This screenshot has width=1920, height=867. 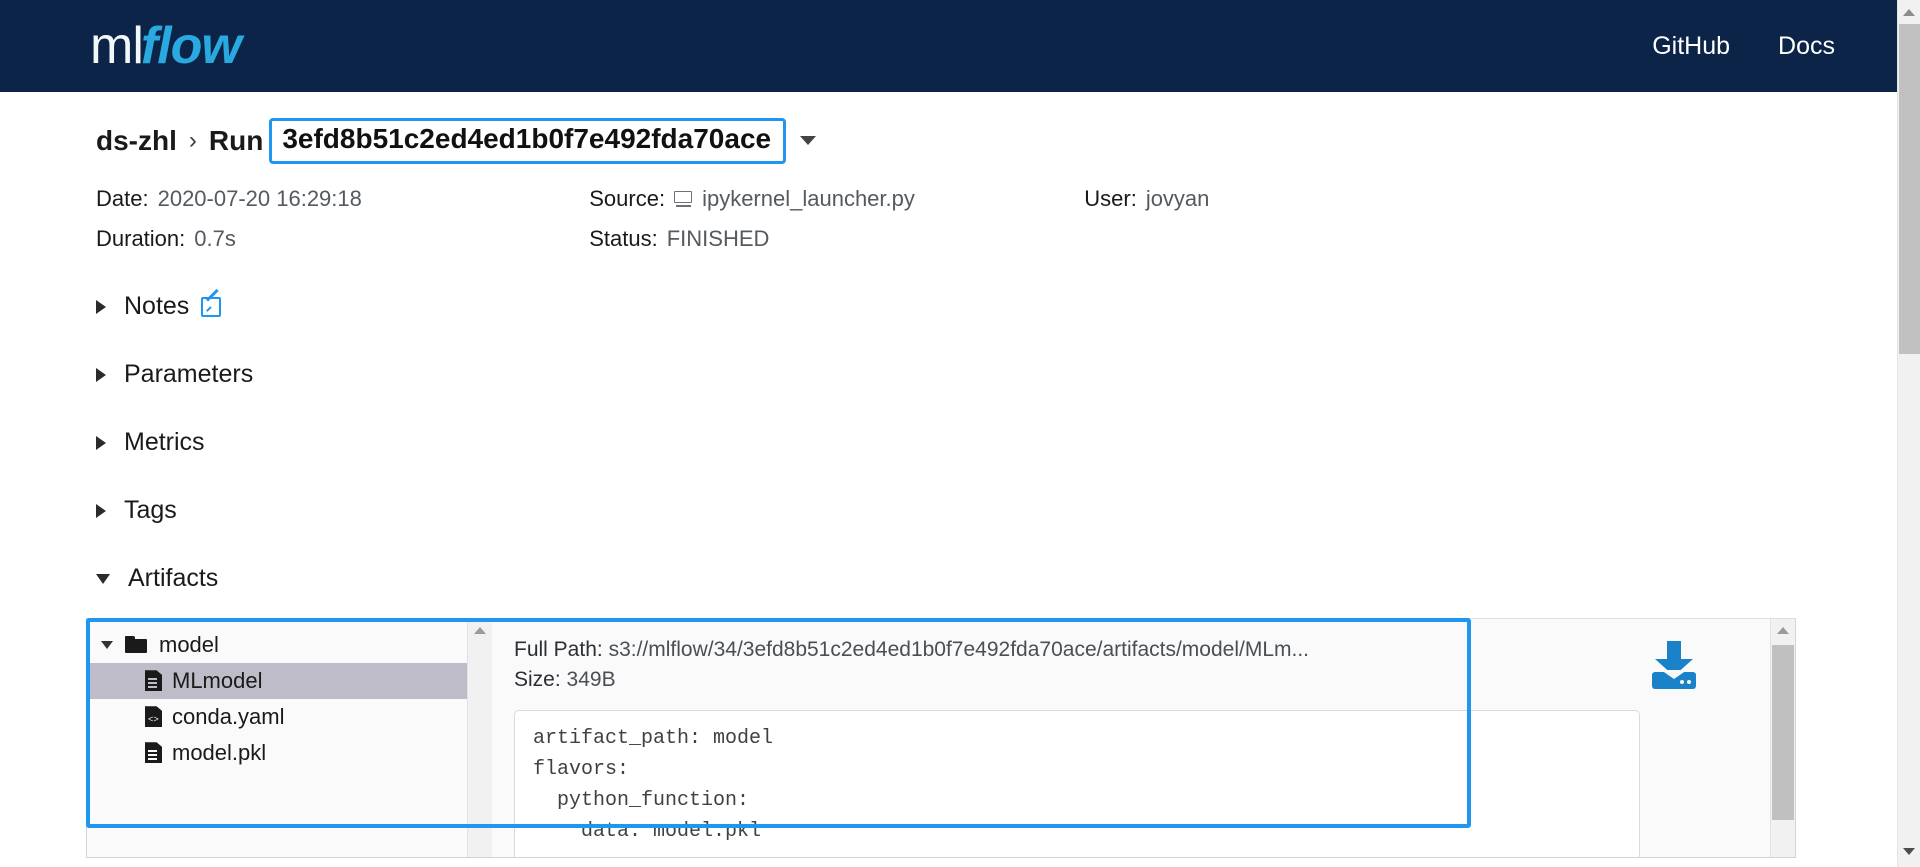 I want to click on size-value: 349B, so click(x=591, y=680).